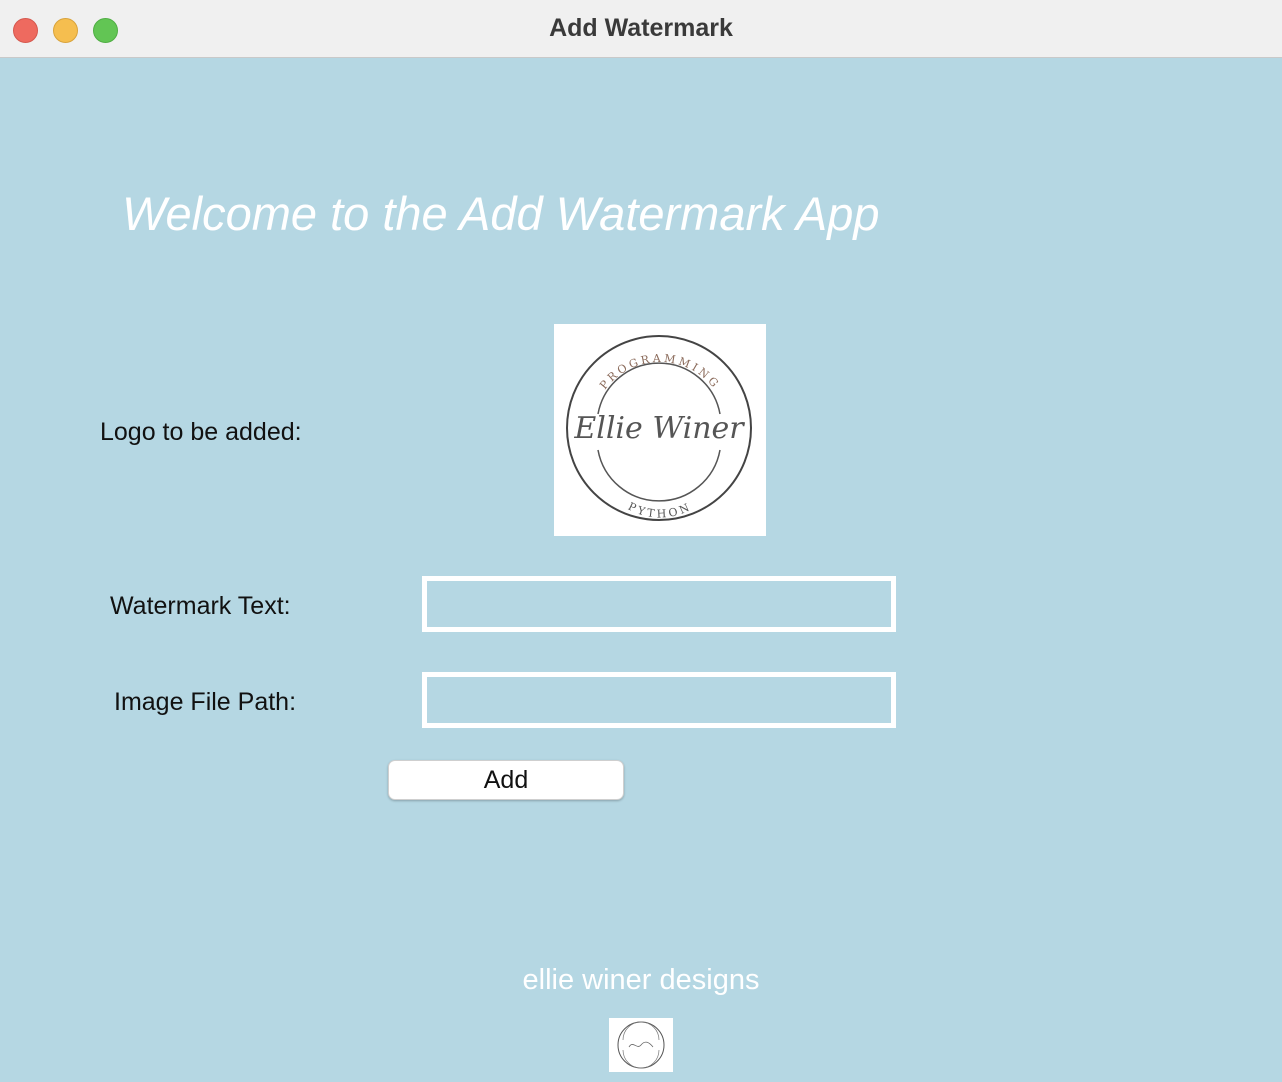 This screenshot has width=1282, height=1082. Describe the element at coordinates (641, 1045) in the screenshot. I see `footer-logo-image` at that location.